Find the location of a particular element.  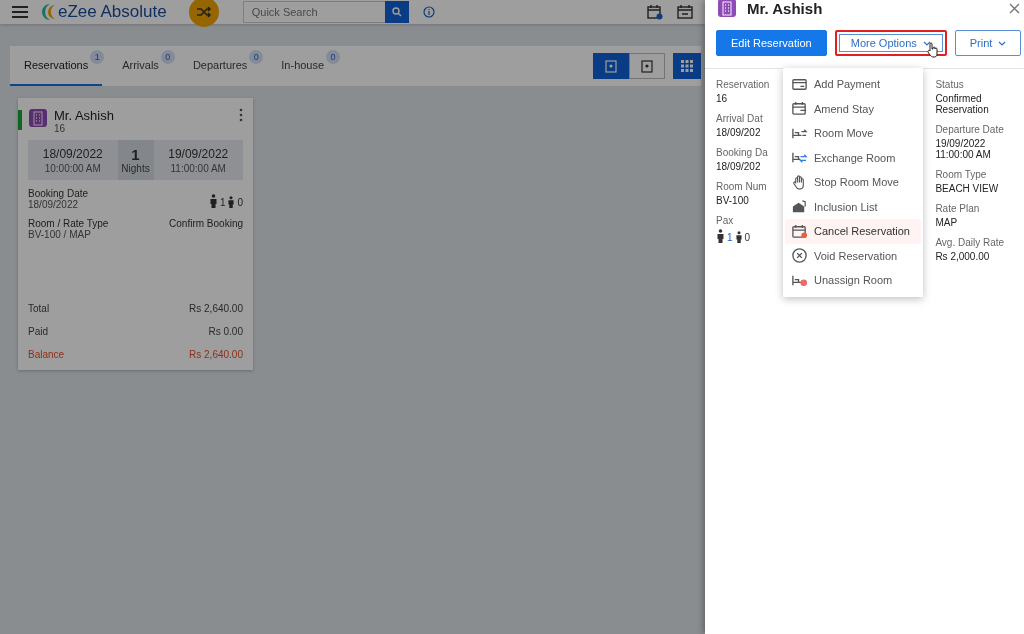

close-icon is located at coordinates (1015, 8).